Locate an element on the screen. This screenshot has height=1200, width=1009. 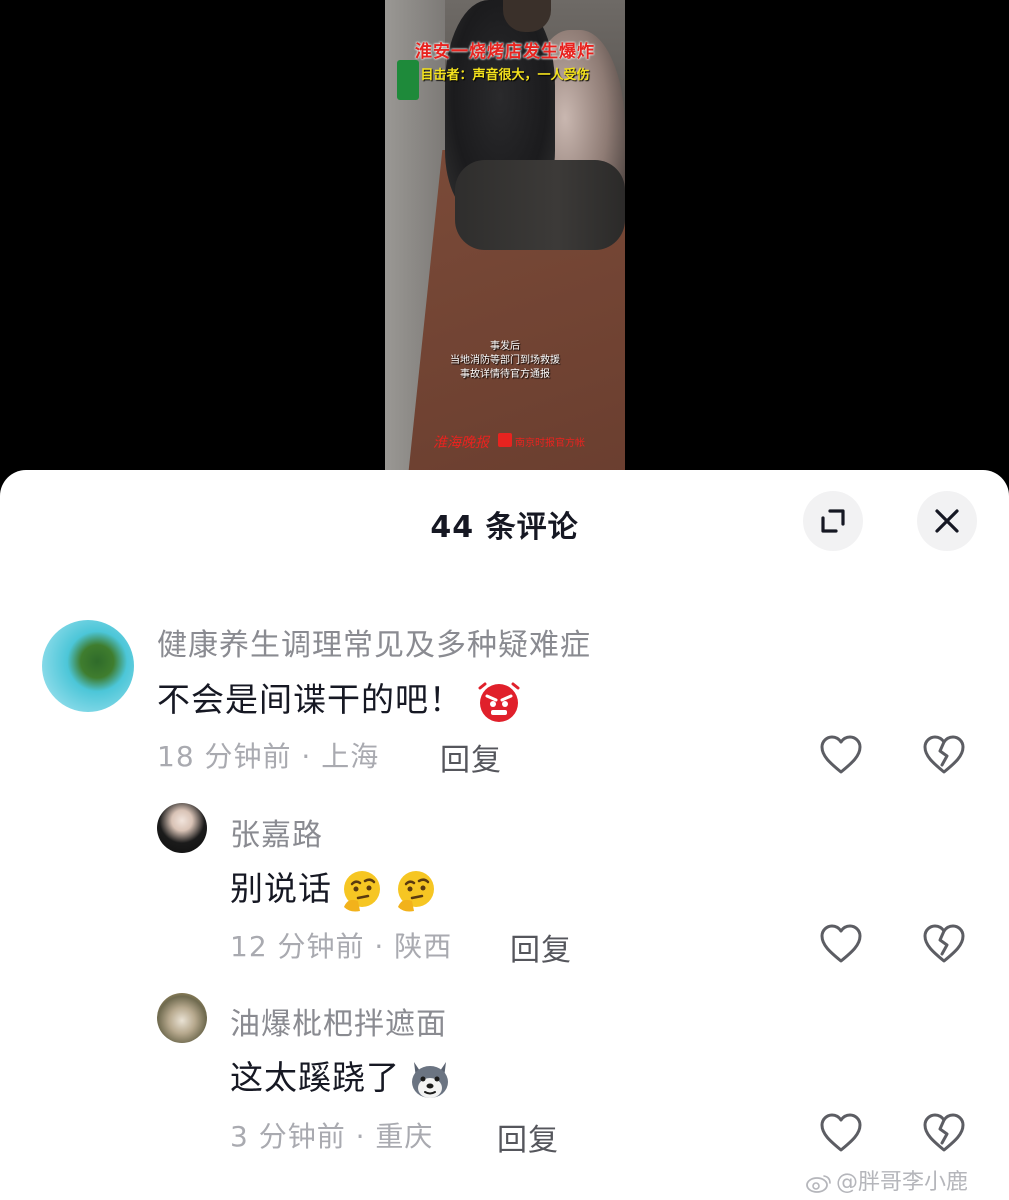
comment-text-content: 别说话 is located at coordinates (281, 888).